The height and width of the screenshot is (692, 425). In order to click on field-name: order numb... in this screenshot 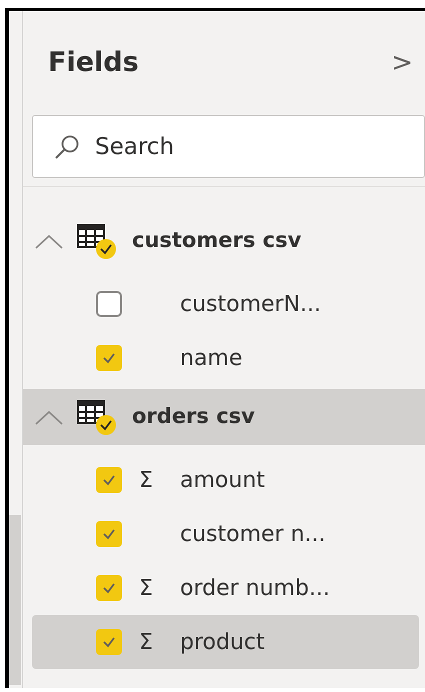, I will do `click(255, 588)`.